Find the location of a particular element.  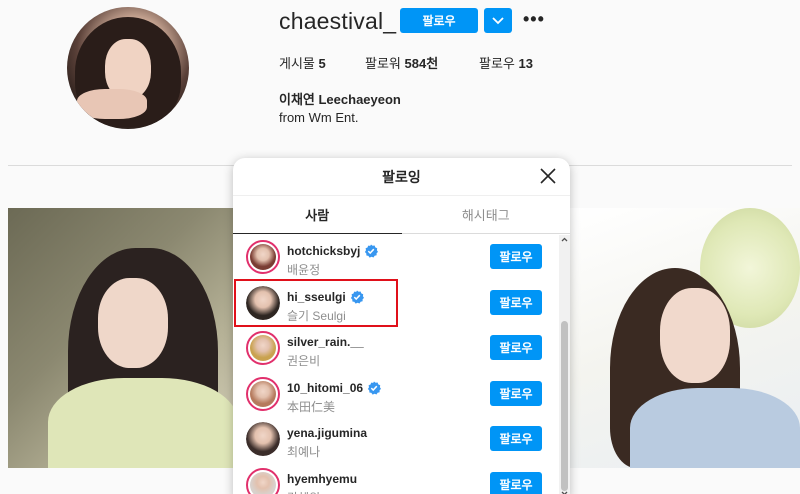

account-username: hotchicksbyj is located at coordinates (333, 251).